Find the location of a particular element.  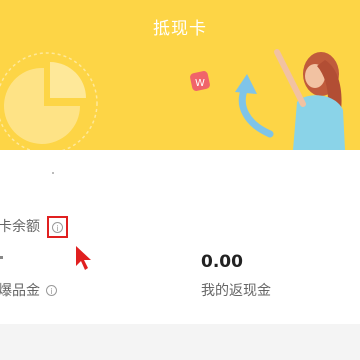

pie-chart-decoration-icon is located at coordinates (49, 101).